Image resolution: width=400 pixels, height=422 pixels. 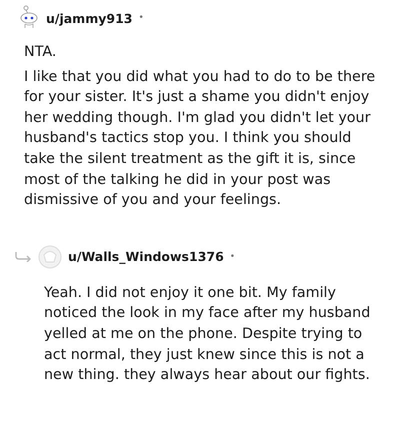 I want to click on username-link: u/jammy913, so click(x=89, y=18).